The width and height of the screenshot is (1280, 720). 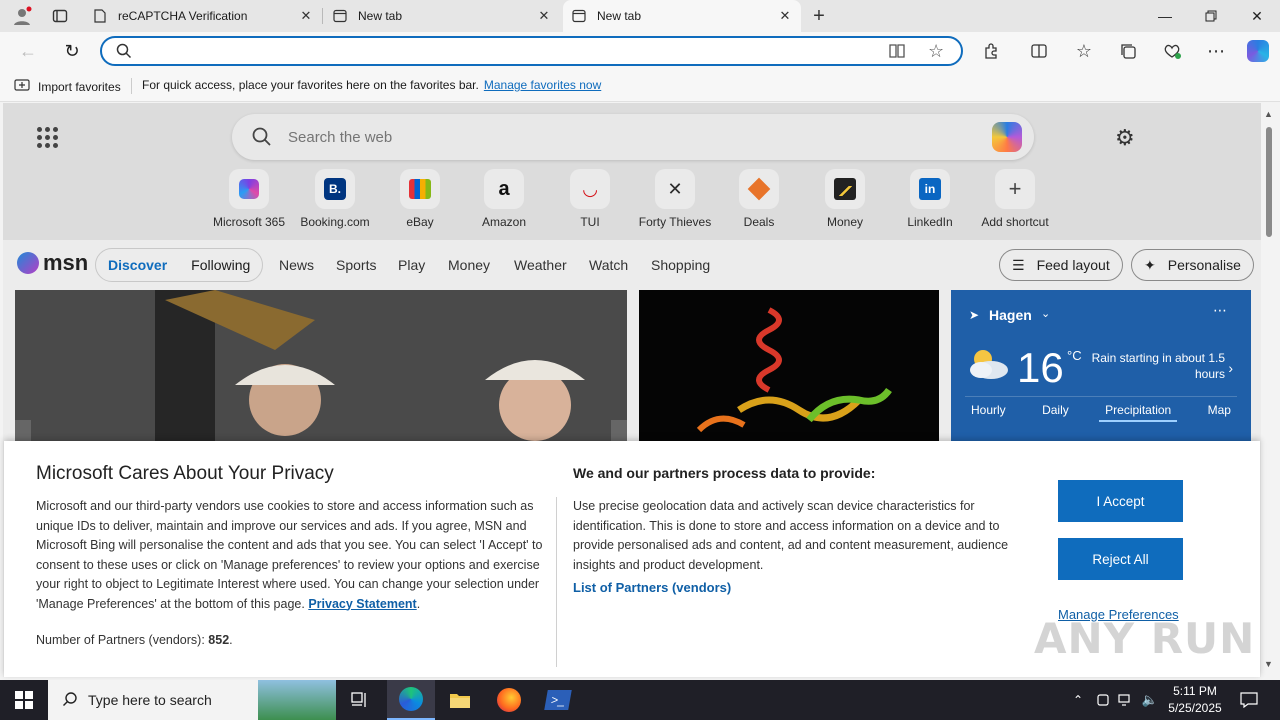 What do you see at coordinates (411, 700) in the screenshot?
I see `edge-taskbar-icon` at bounding box center [411, 700].